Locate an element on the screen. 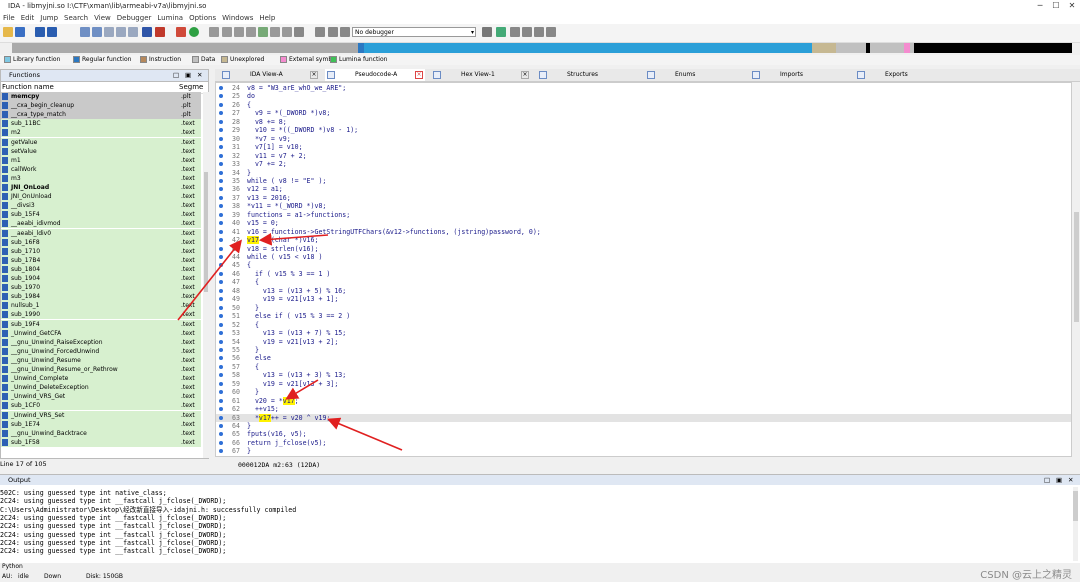 This screenshot has width=1080, height=582. python-label: Python is located at coordinates (12, 566).